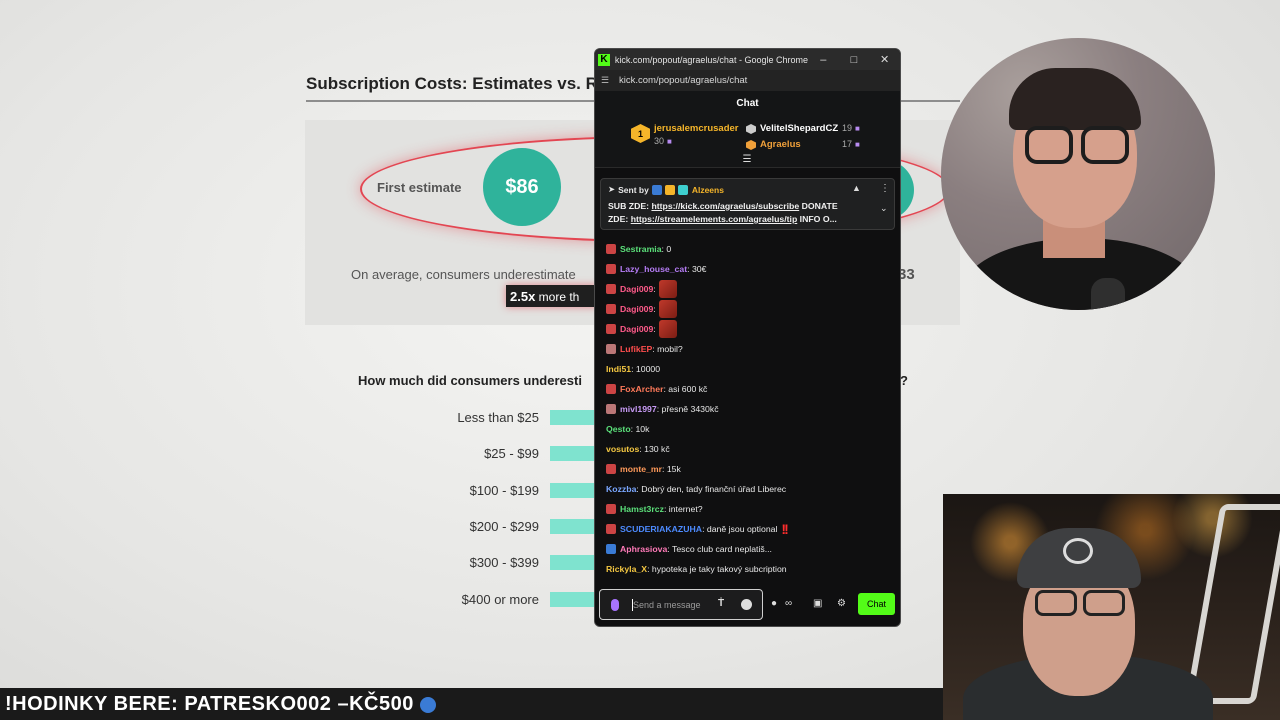 This screenshot has width=1280, height=720. Describe the element at coordinates (640, 133) in the screenshot. I see `rank-badge: 1` at that location.